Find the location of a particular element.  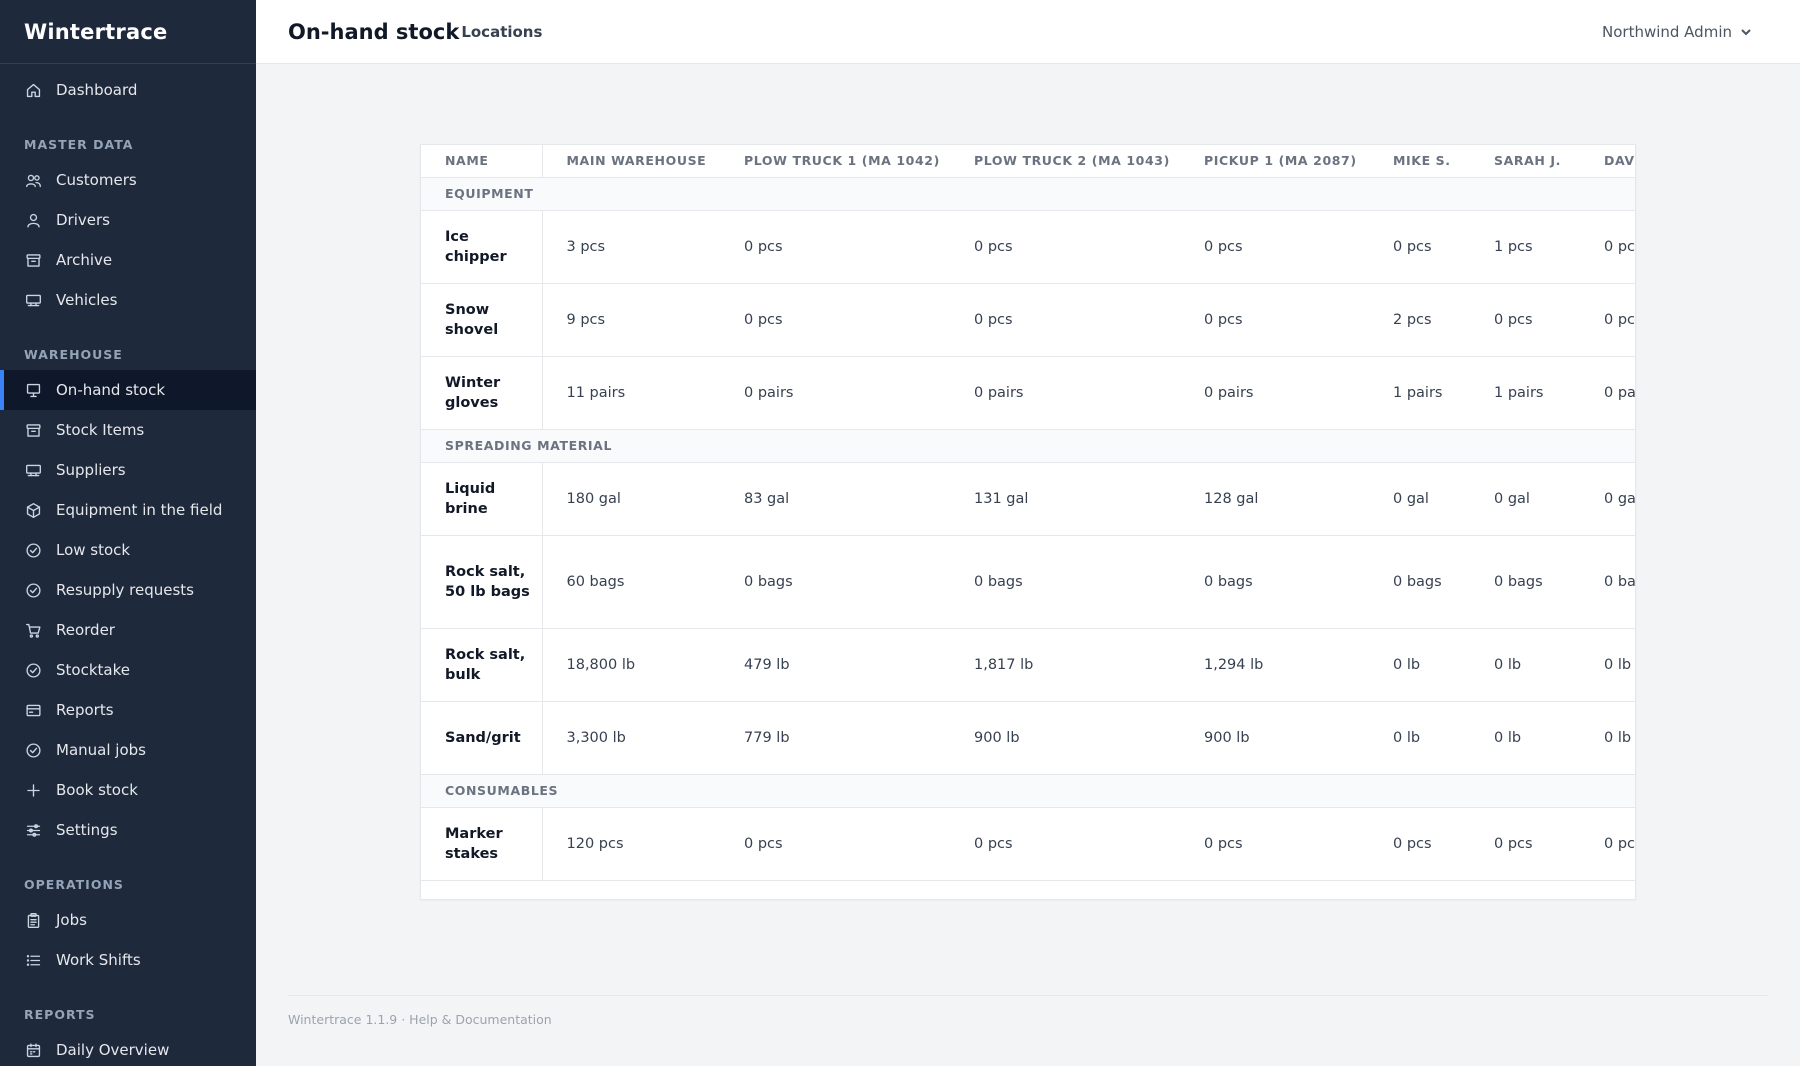

locations-link: Locations is located at coordinates (501, 32).